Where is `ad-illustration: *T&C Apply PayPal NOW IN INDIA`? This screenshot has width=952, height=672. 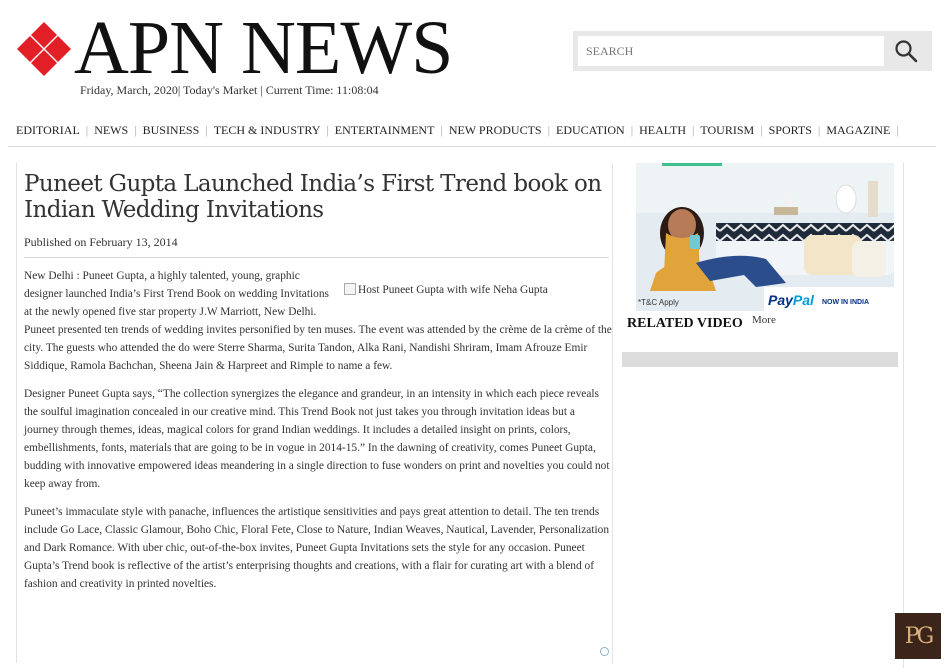 ad-illustration: *T&C Apply PayPal NOW IN INDIA is located at coordinates (765, 237).